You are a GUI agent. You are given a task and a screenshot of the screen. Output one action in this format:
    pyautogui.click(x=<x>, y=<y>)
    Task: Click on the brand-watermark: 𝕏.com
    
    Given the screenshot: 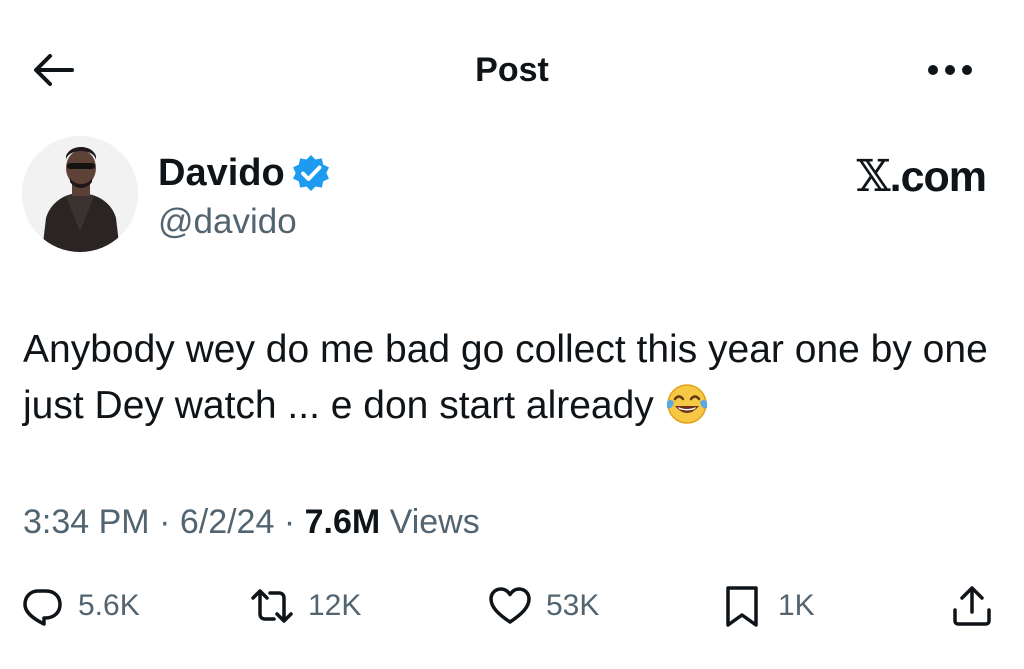 What is the action you would take?
    pyautogui.click(x=921, y=176)
    